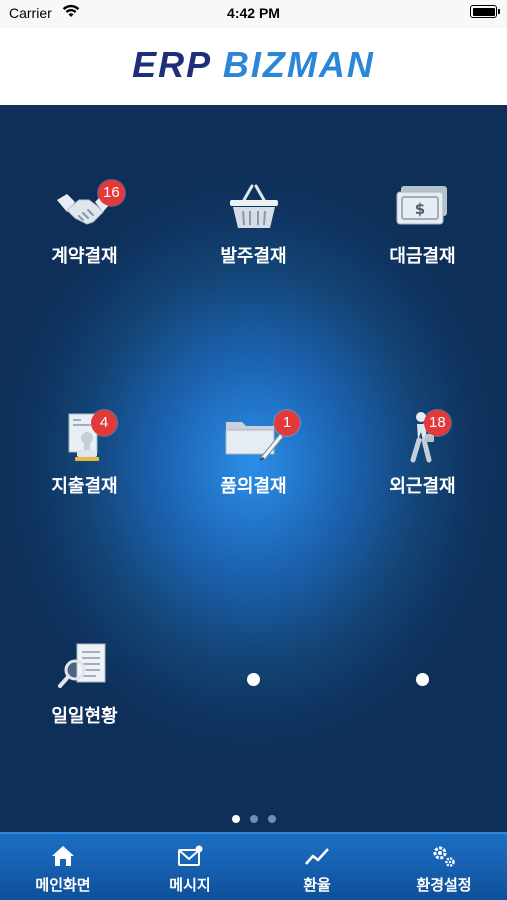 Image resolution: width=507 pixels, height=900 pixels. What do you see at coordinates (81, 665) in the screenshot?
I see `document-search-icon` at bounding box center [81, 665].